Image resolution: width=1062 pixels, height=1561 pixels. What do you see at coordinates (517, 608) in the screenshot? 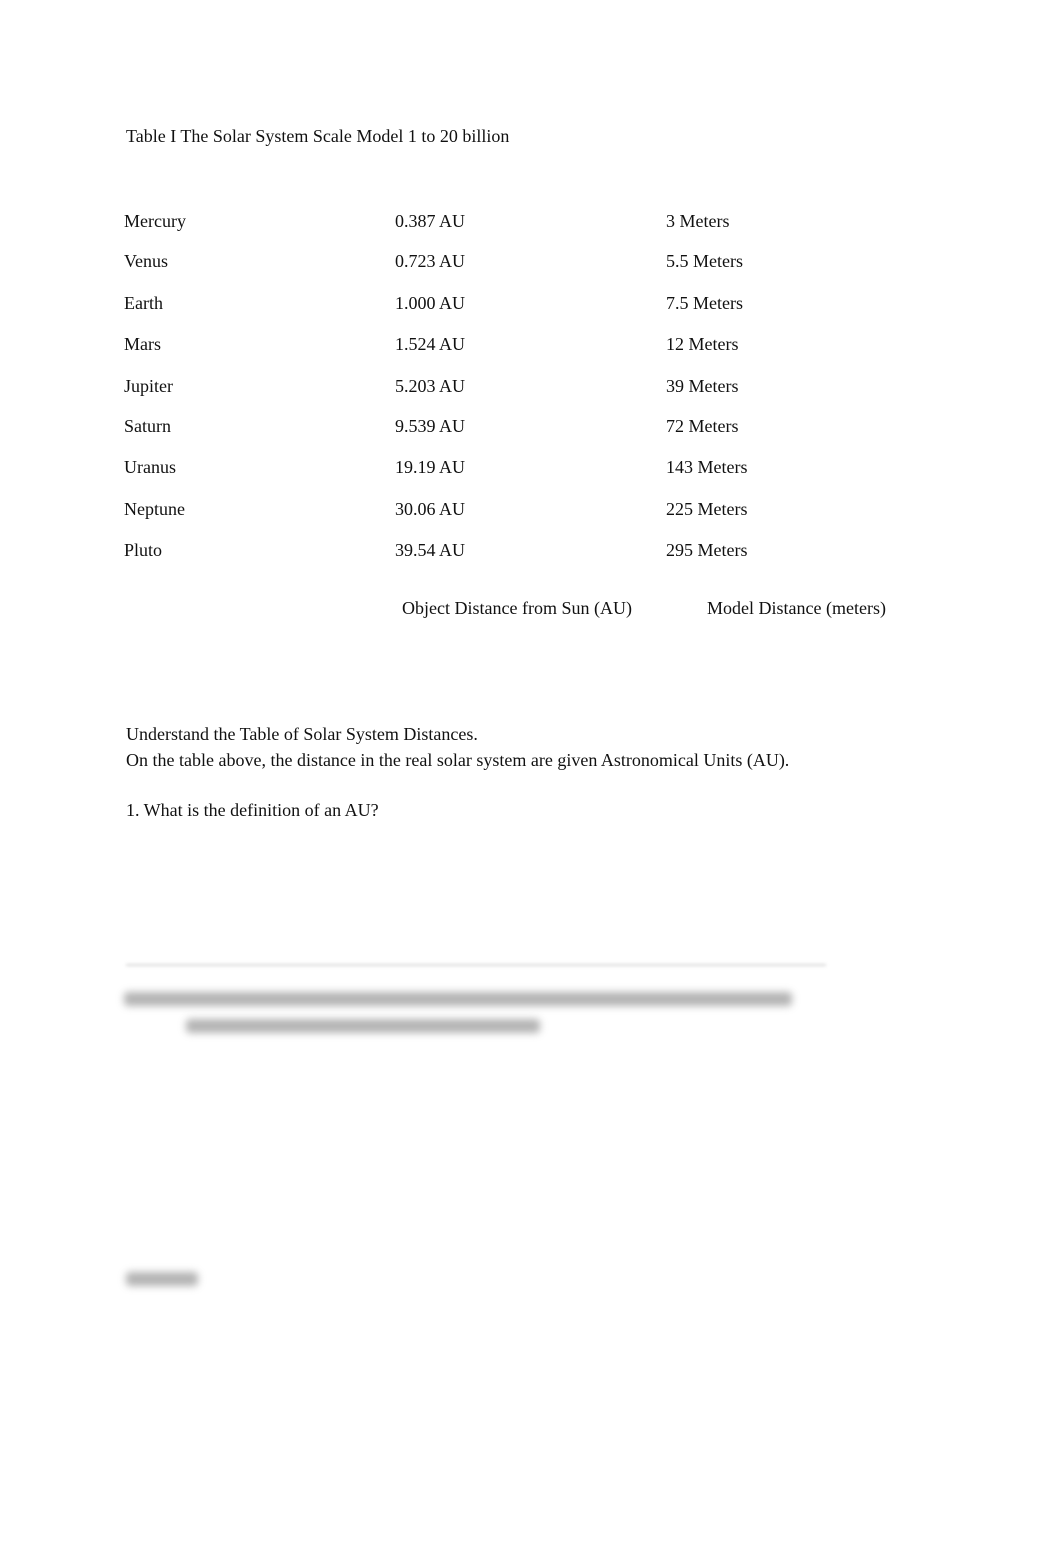
I see `column-header-au: Object Distance from Sun (AU)` at bounding box center [517, 608].